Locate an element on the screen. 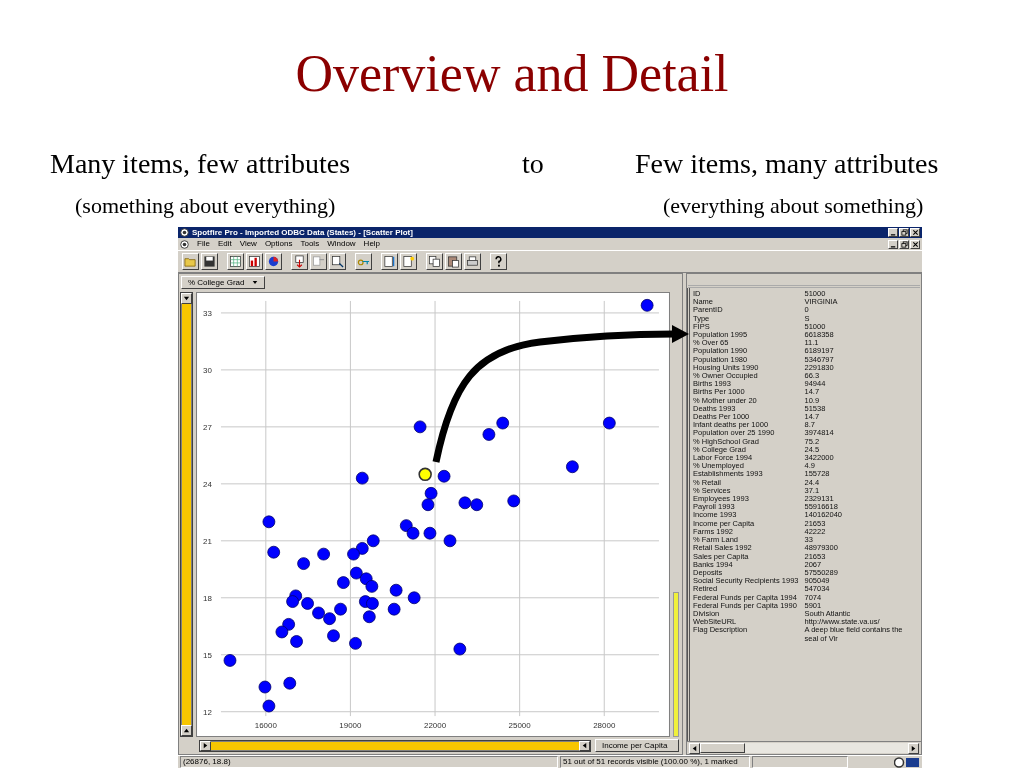 The image size is (1024, 768). right-note: (everything about something) is located at coordinates (793, 206).